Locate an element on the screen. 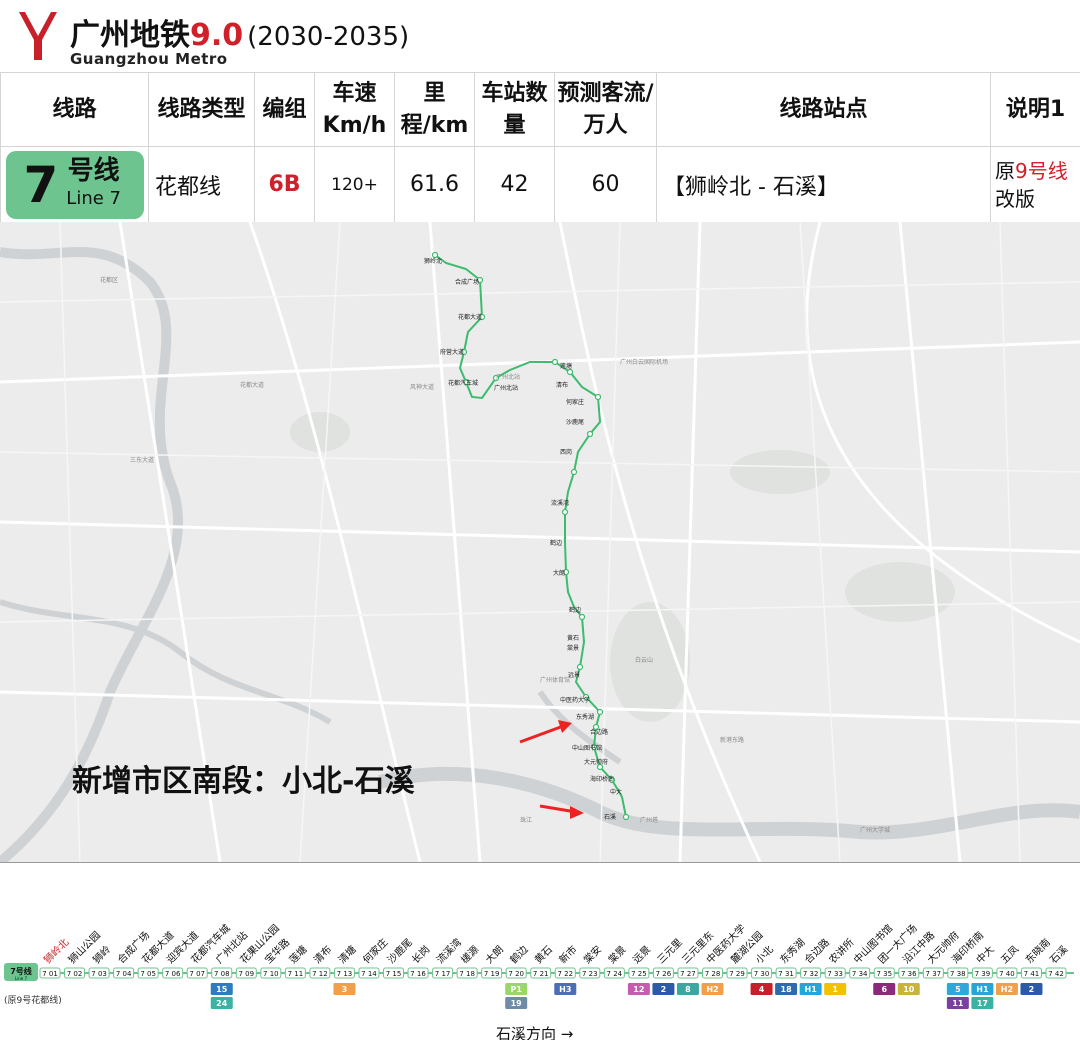 The height and width of the screenshot is (1040, 1080). svg-text: 黄石 is located at coordinates (573, 638).